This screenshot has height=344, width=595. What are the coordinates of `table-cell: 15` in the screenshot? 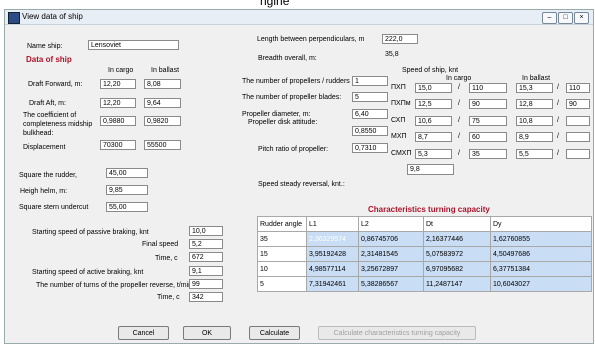 It's located at (282, 254).